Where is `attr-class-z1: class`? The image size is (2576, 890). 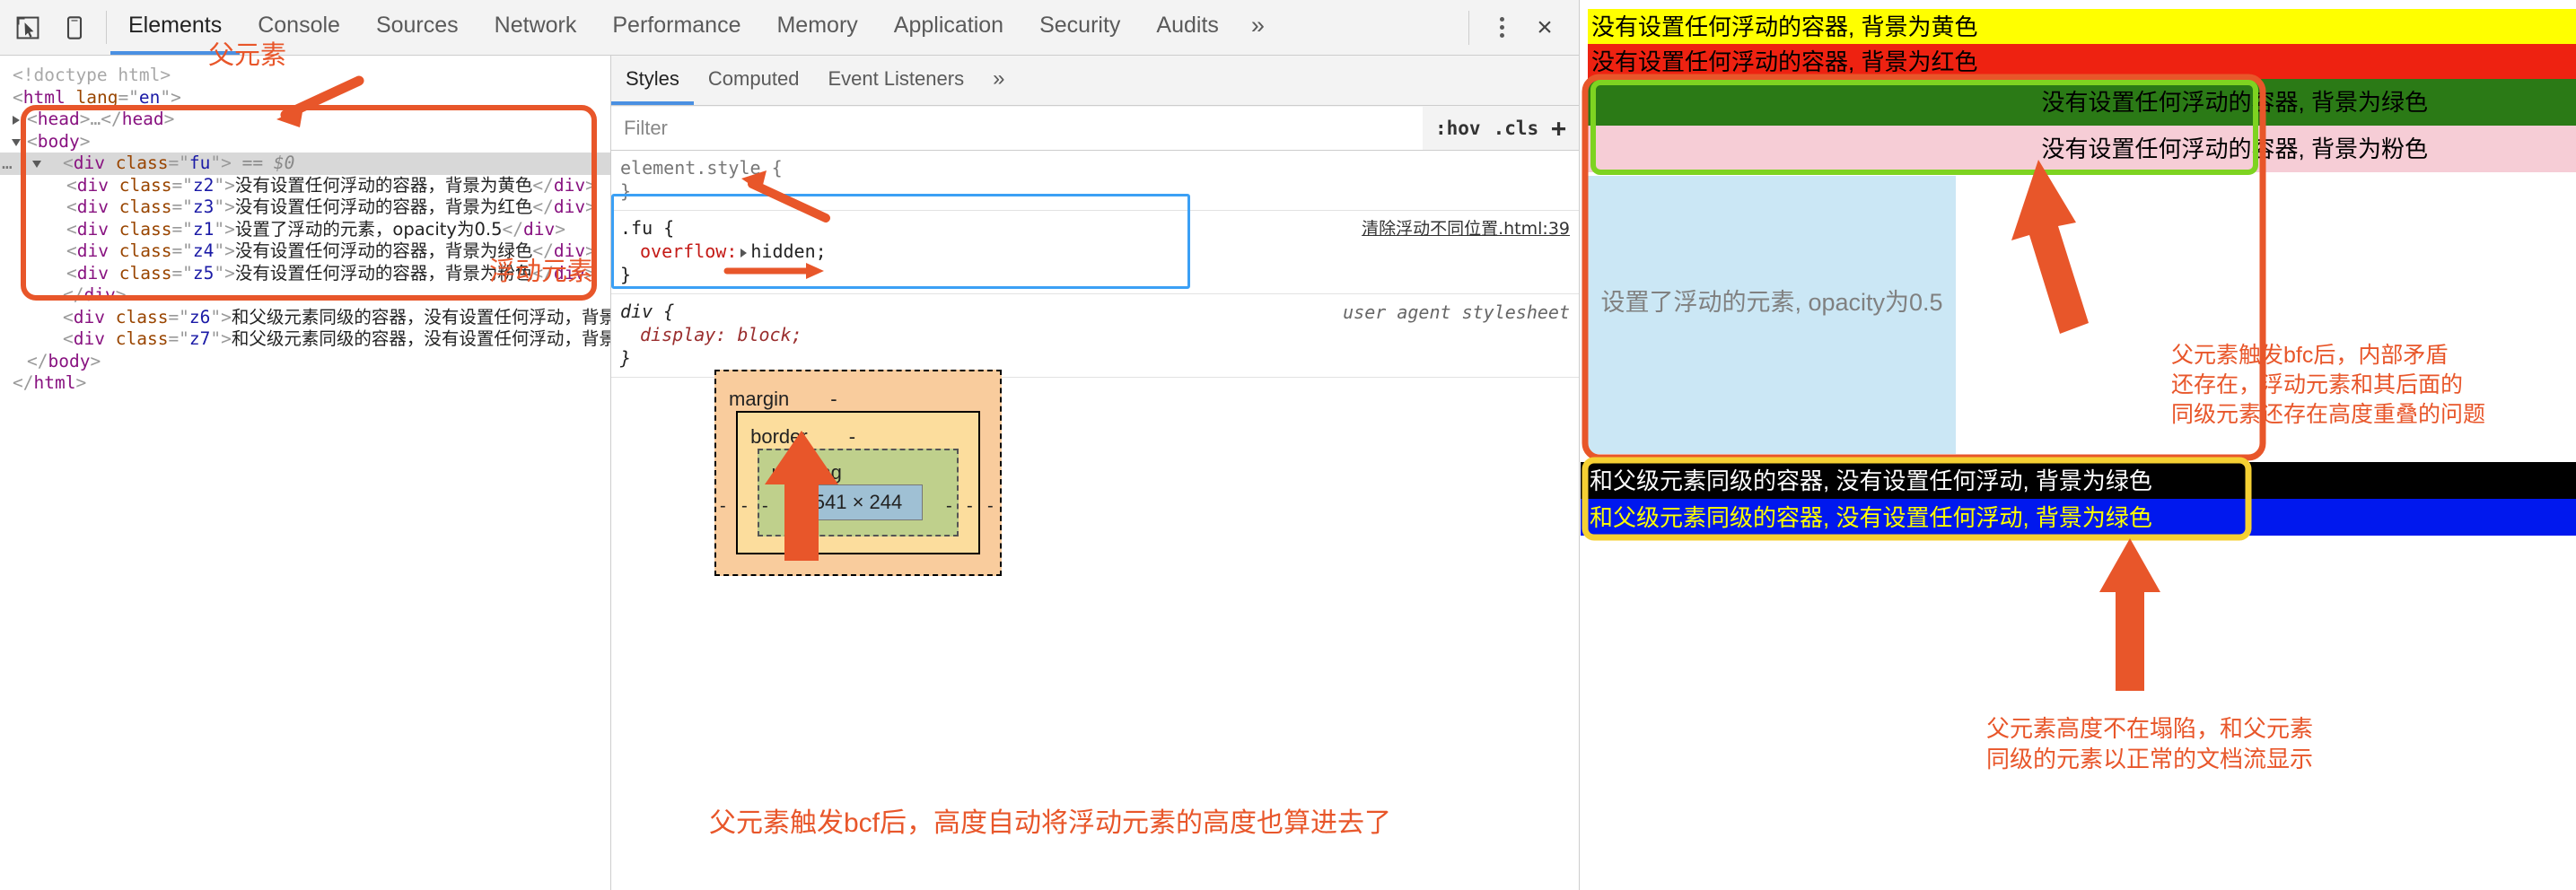 attr-class-z1: class is located at coordinates (145, 229).